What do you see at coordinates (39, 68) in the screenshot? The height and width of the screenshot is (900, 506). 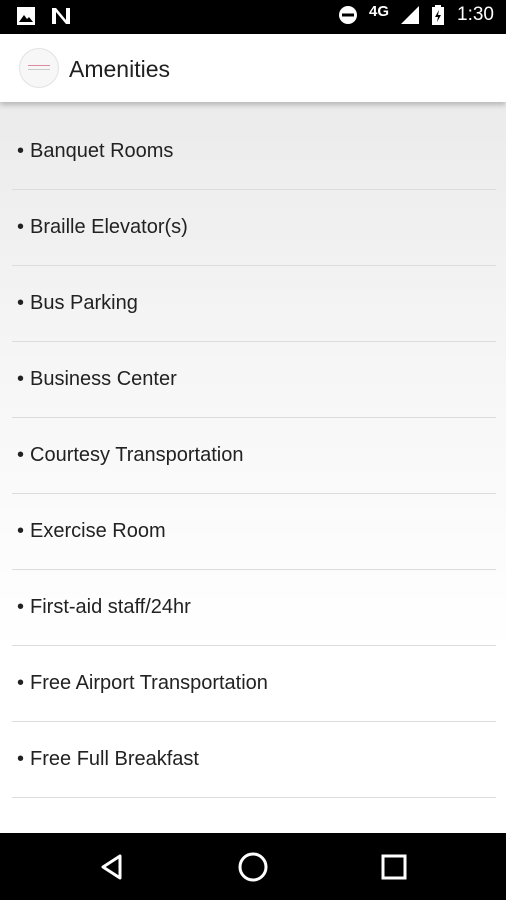 I see `hotel-logo-icon` at bounding box center [39, 68].